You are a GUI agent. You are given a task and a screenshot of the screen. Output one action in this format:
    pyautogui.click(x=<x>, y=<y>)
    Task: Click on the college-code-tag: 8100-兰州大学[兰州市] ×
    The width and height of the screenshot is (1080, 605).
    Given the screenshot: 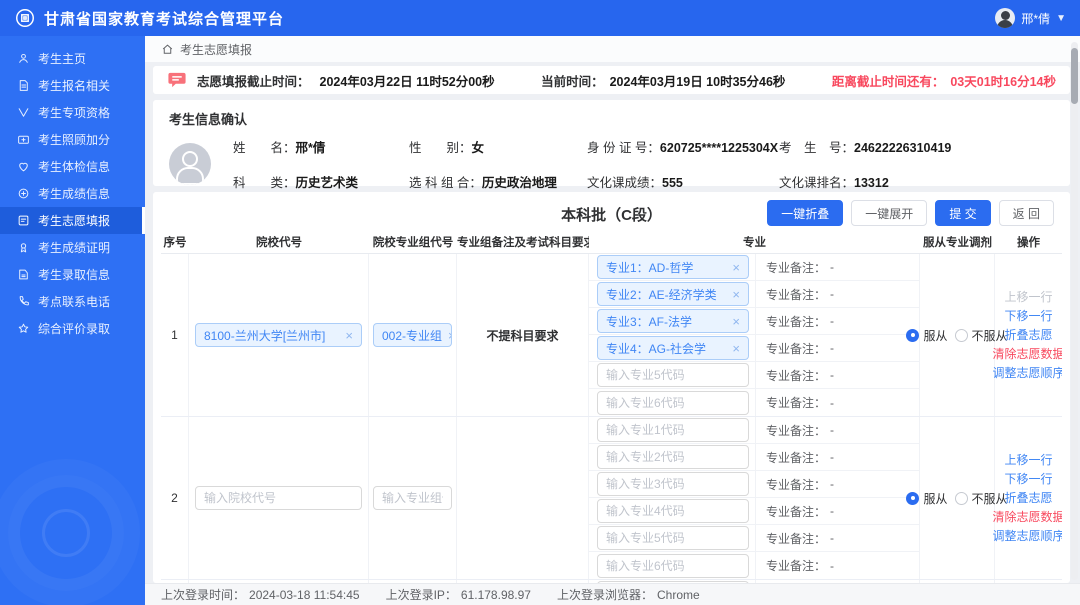 What is the action you would take?
    pyautogui.click(x=278, y=335)
    